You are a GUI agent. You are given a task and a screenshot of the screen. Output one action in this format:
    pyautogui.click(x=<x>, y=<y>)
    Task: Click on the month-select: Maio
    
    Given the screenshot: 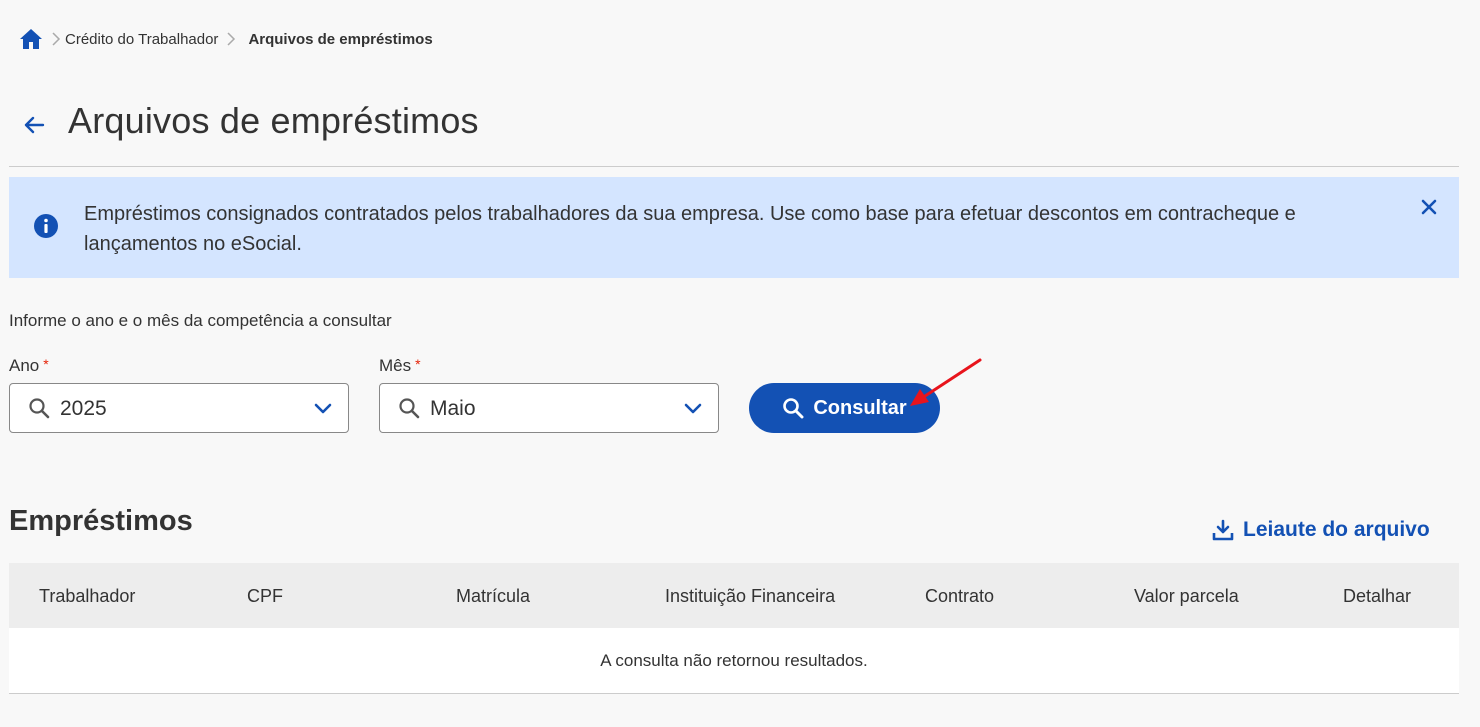 What is the action you would take?
    pyautogui.click(x=549, y=408)
    